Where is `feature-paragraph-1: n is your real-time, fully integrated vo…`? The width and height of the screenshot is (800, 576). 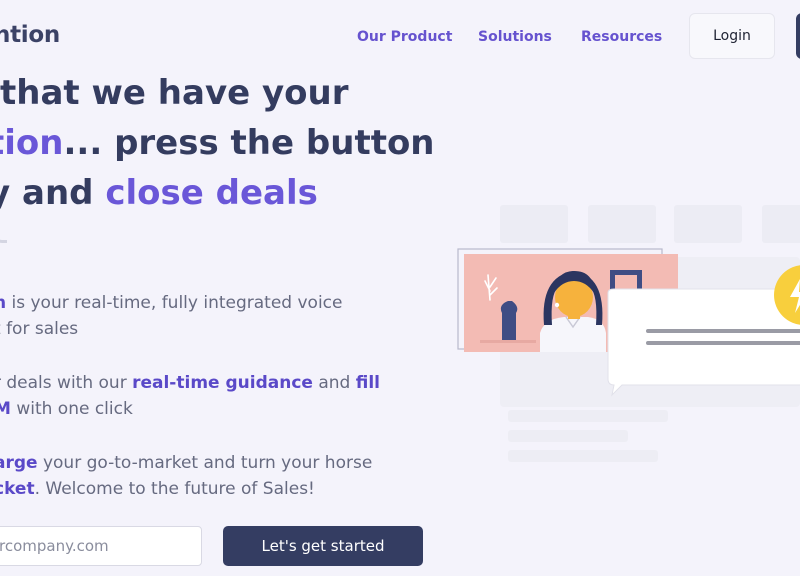
feature-paragraph-1: n is your real-time, fully integrated vo… is located at coordinates (171, 316).